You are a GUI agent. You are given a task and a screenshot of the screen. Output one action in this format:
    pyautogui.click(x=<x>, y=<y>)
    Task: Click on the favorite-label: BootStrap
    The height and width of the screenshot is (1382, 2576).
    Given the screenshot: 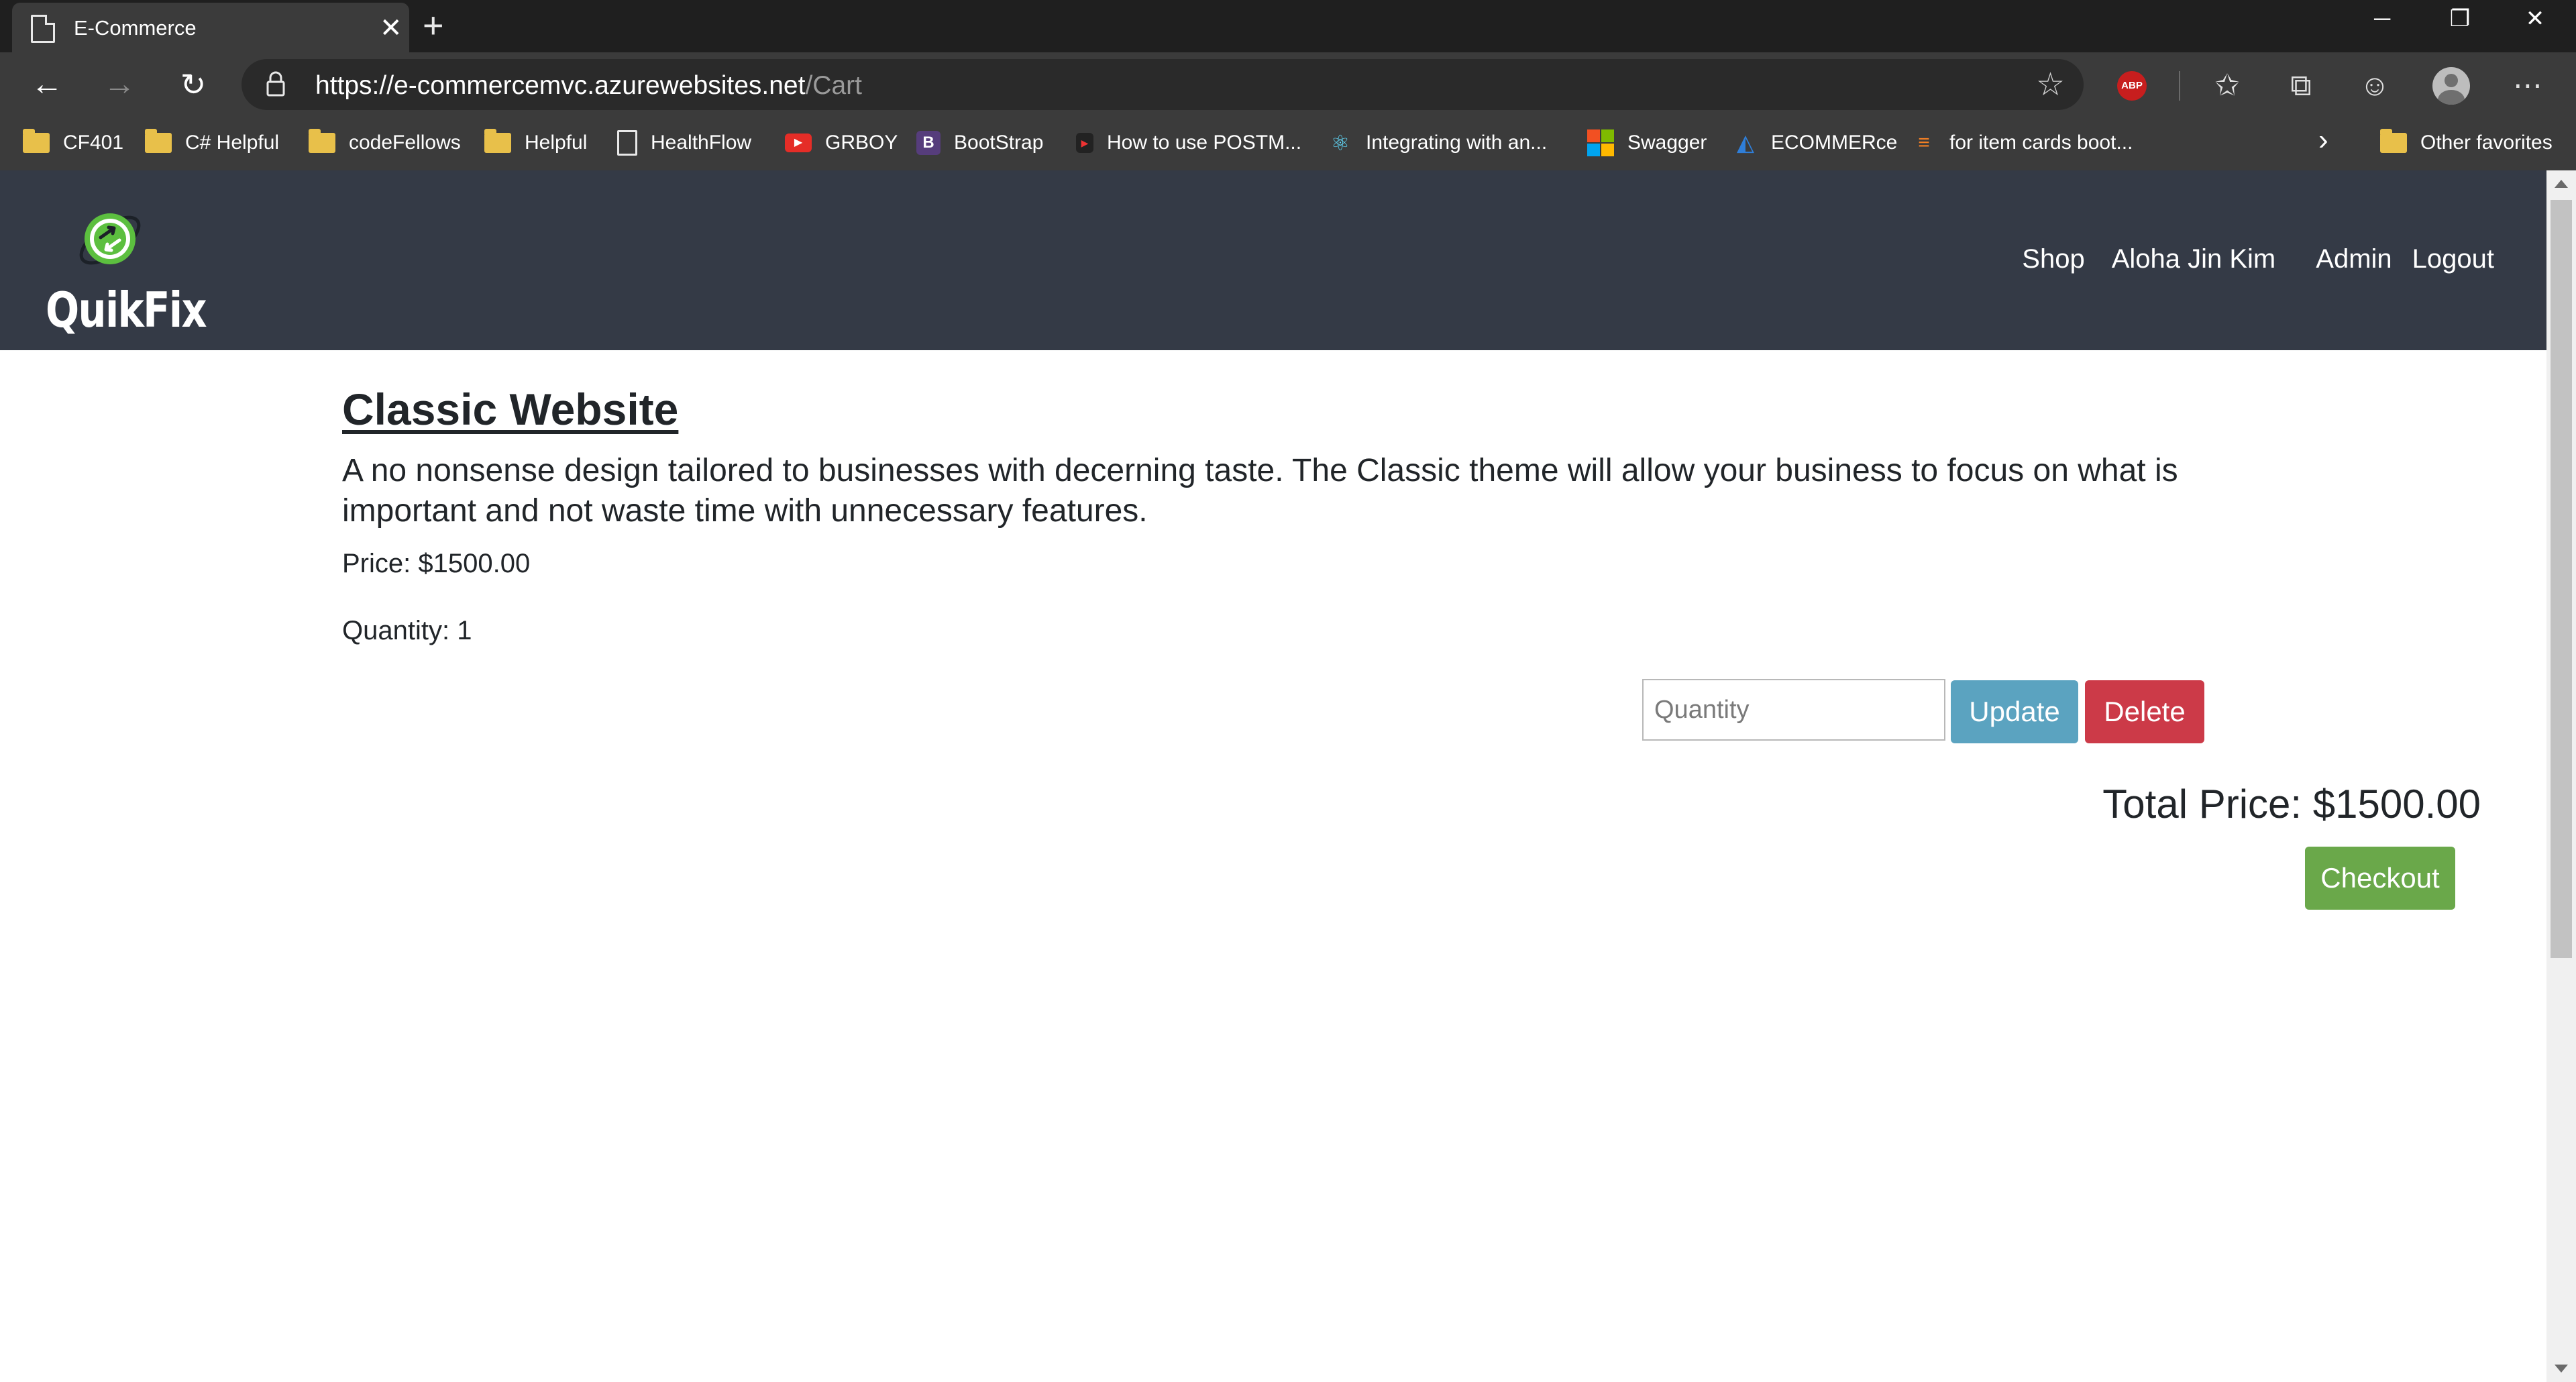 What is the action you would take?
    pyautogui.click(x=999, y=142)
    